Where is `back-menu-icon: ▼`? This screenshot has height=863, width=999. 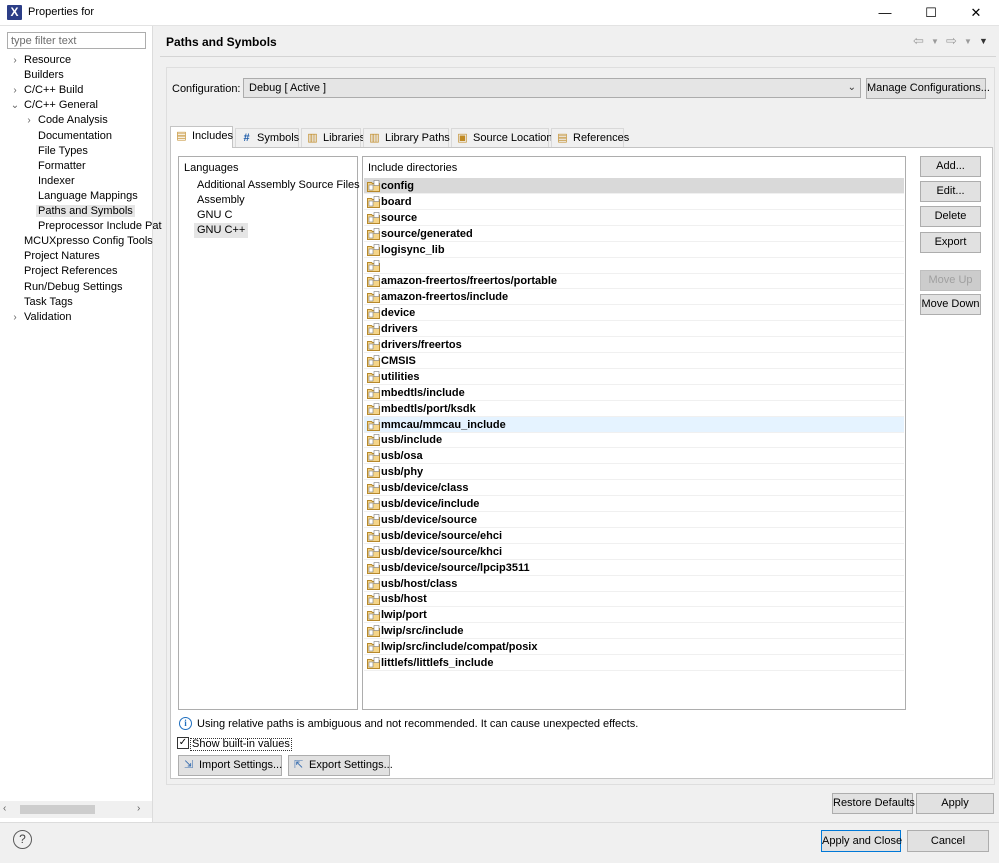
back-menu-icon: ▼ is located at coordinates (935, 41).